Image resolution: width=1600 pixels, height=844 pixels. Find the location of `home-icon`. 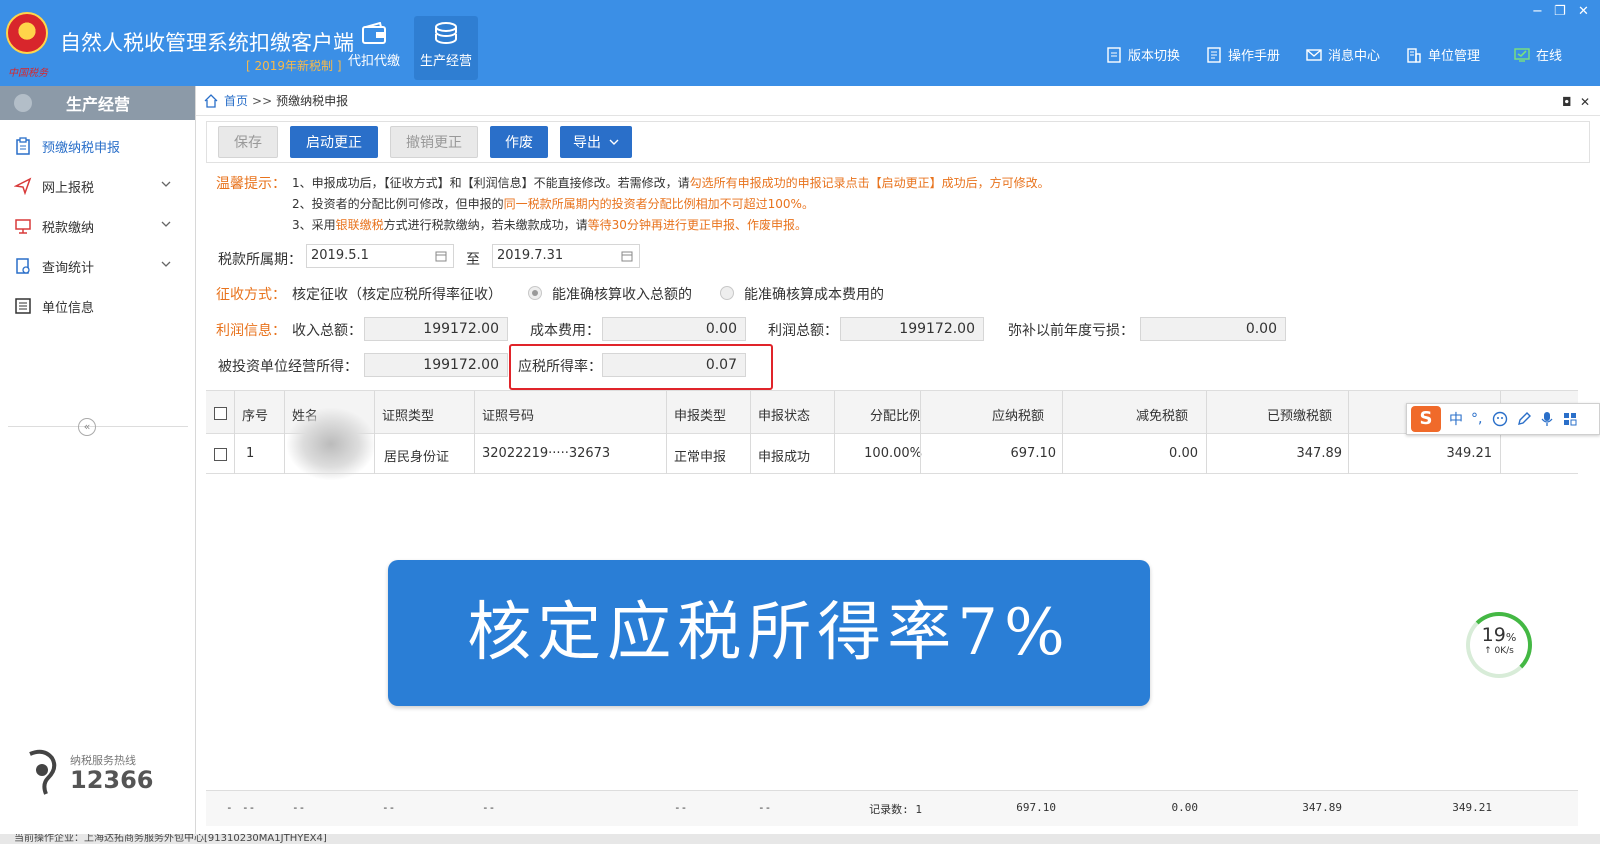

home-icon is located at coordinates (211, 100).